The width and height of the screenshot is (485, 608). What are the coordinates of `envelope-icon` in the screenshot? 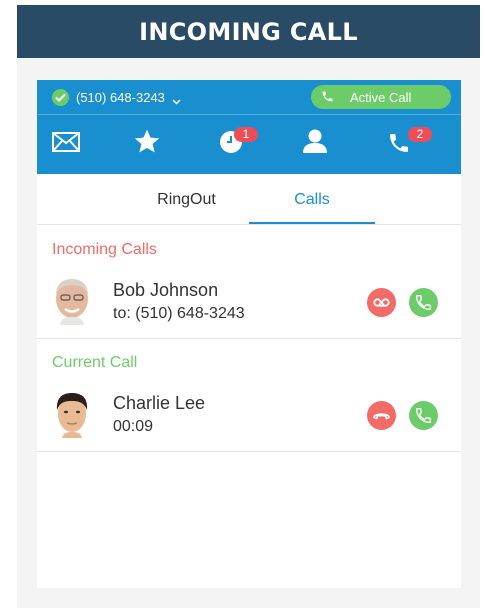 It's located at (66, 142).